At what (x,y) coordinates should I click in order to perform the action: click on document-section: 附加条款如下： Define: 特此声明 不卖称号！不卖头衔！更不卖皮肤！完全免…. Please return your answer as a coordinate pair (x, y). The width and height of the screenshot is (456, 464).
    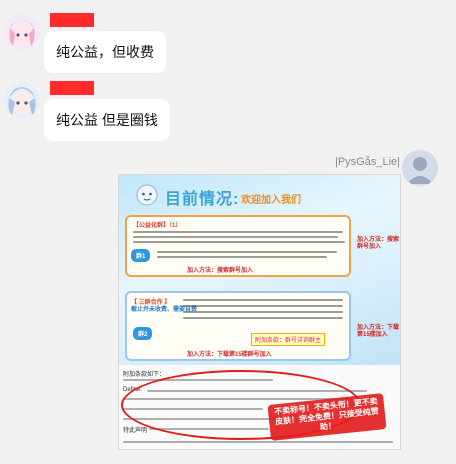
    Looking at the image, I should click on (259, 407).